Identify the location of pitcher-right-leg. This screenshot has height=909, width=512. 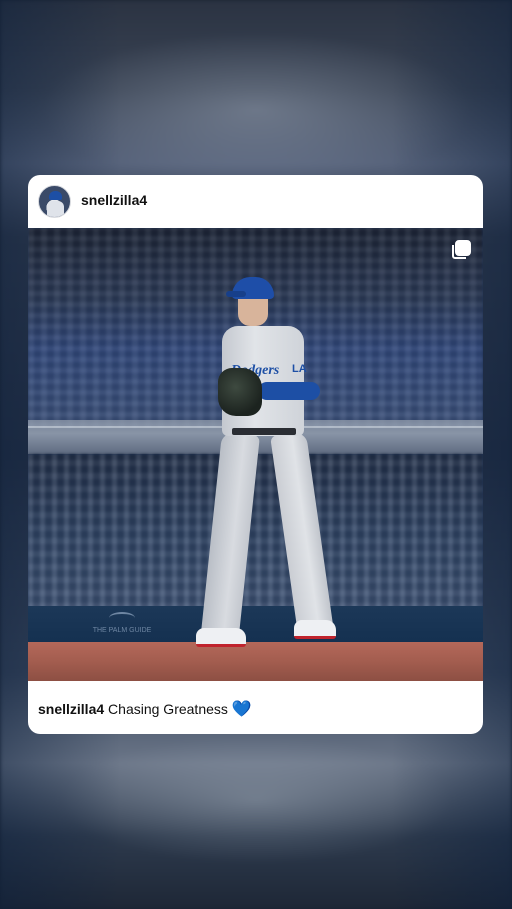
(302, 533).